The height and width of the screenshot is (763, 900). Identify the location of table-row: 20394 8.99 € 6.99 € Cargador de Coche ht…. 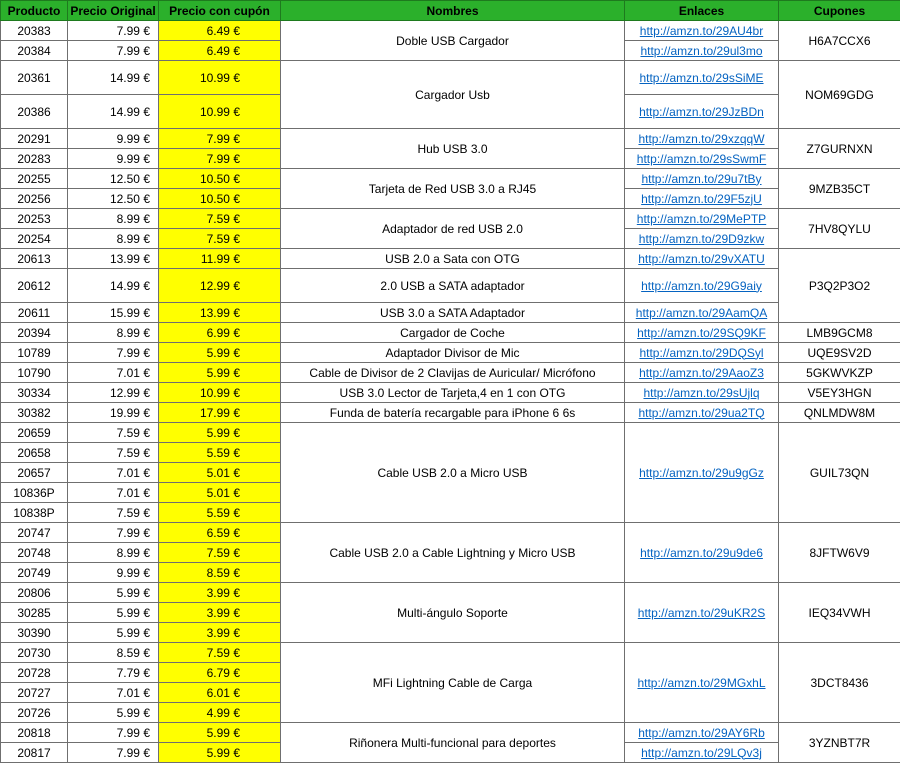
(450, 333).